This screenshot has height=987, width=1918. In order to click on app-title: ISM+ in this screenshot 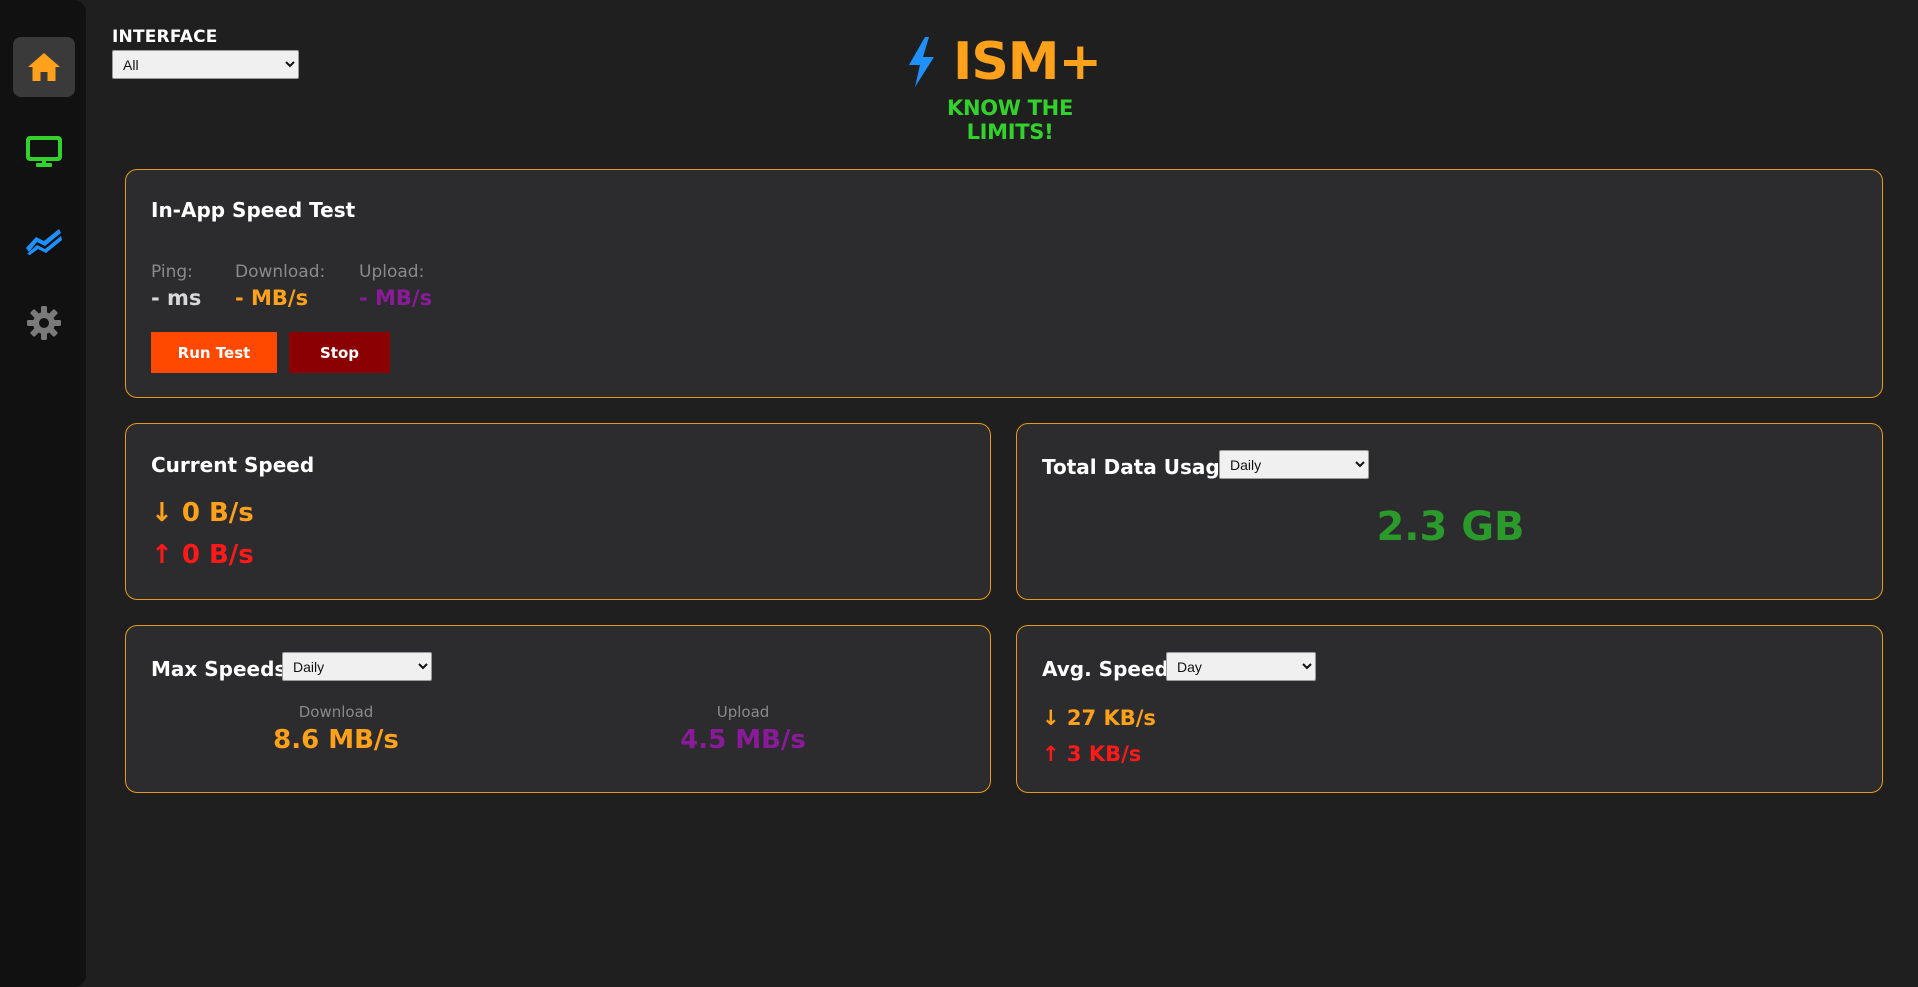, I will do `click(1027, 62)`.